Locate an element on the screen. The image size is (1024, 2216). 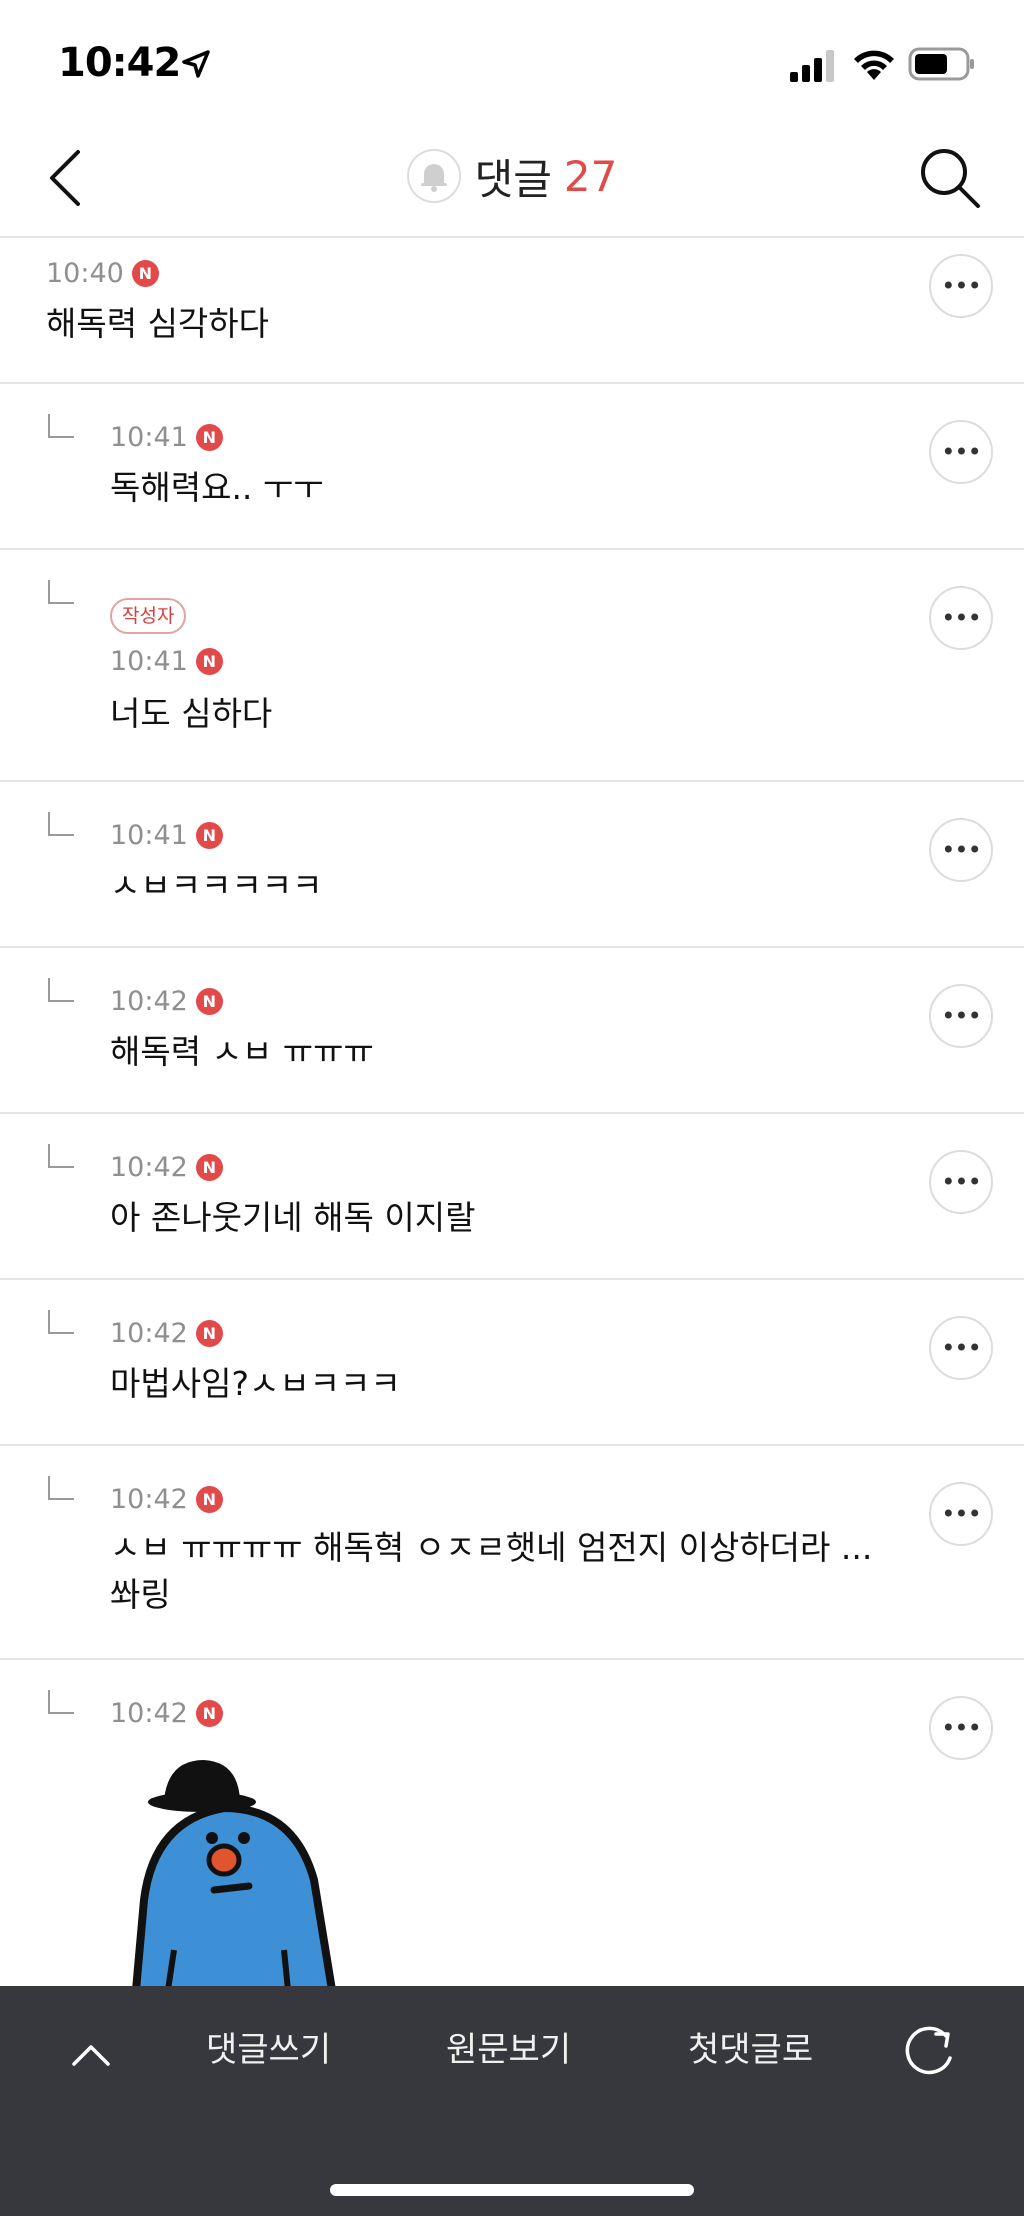
comment-meta: 10:40 N is located at coordinates (102, 273).